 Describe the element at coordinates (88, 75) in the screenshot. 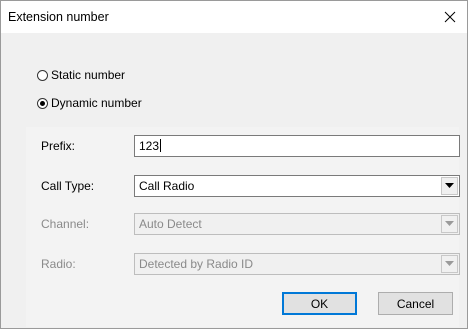

I see `static-number-label: Static number` at that location.